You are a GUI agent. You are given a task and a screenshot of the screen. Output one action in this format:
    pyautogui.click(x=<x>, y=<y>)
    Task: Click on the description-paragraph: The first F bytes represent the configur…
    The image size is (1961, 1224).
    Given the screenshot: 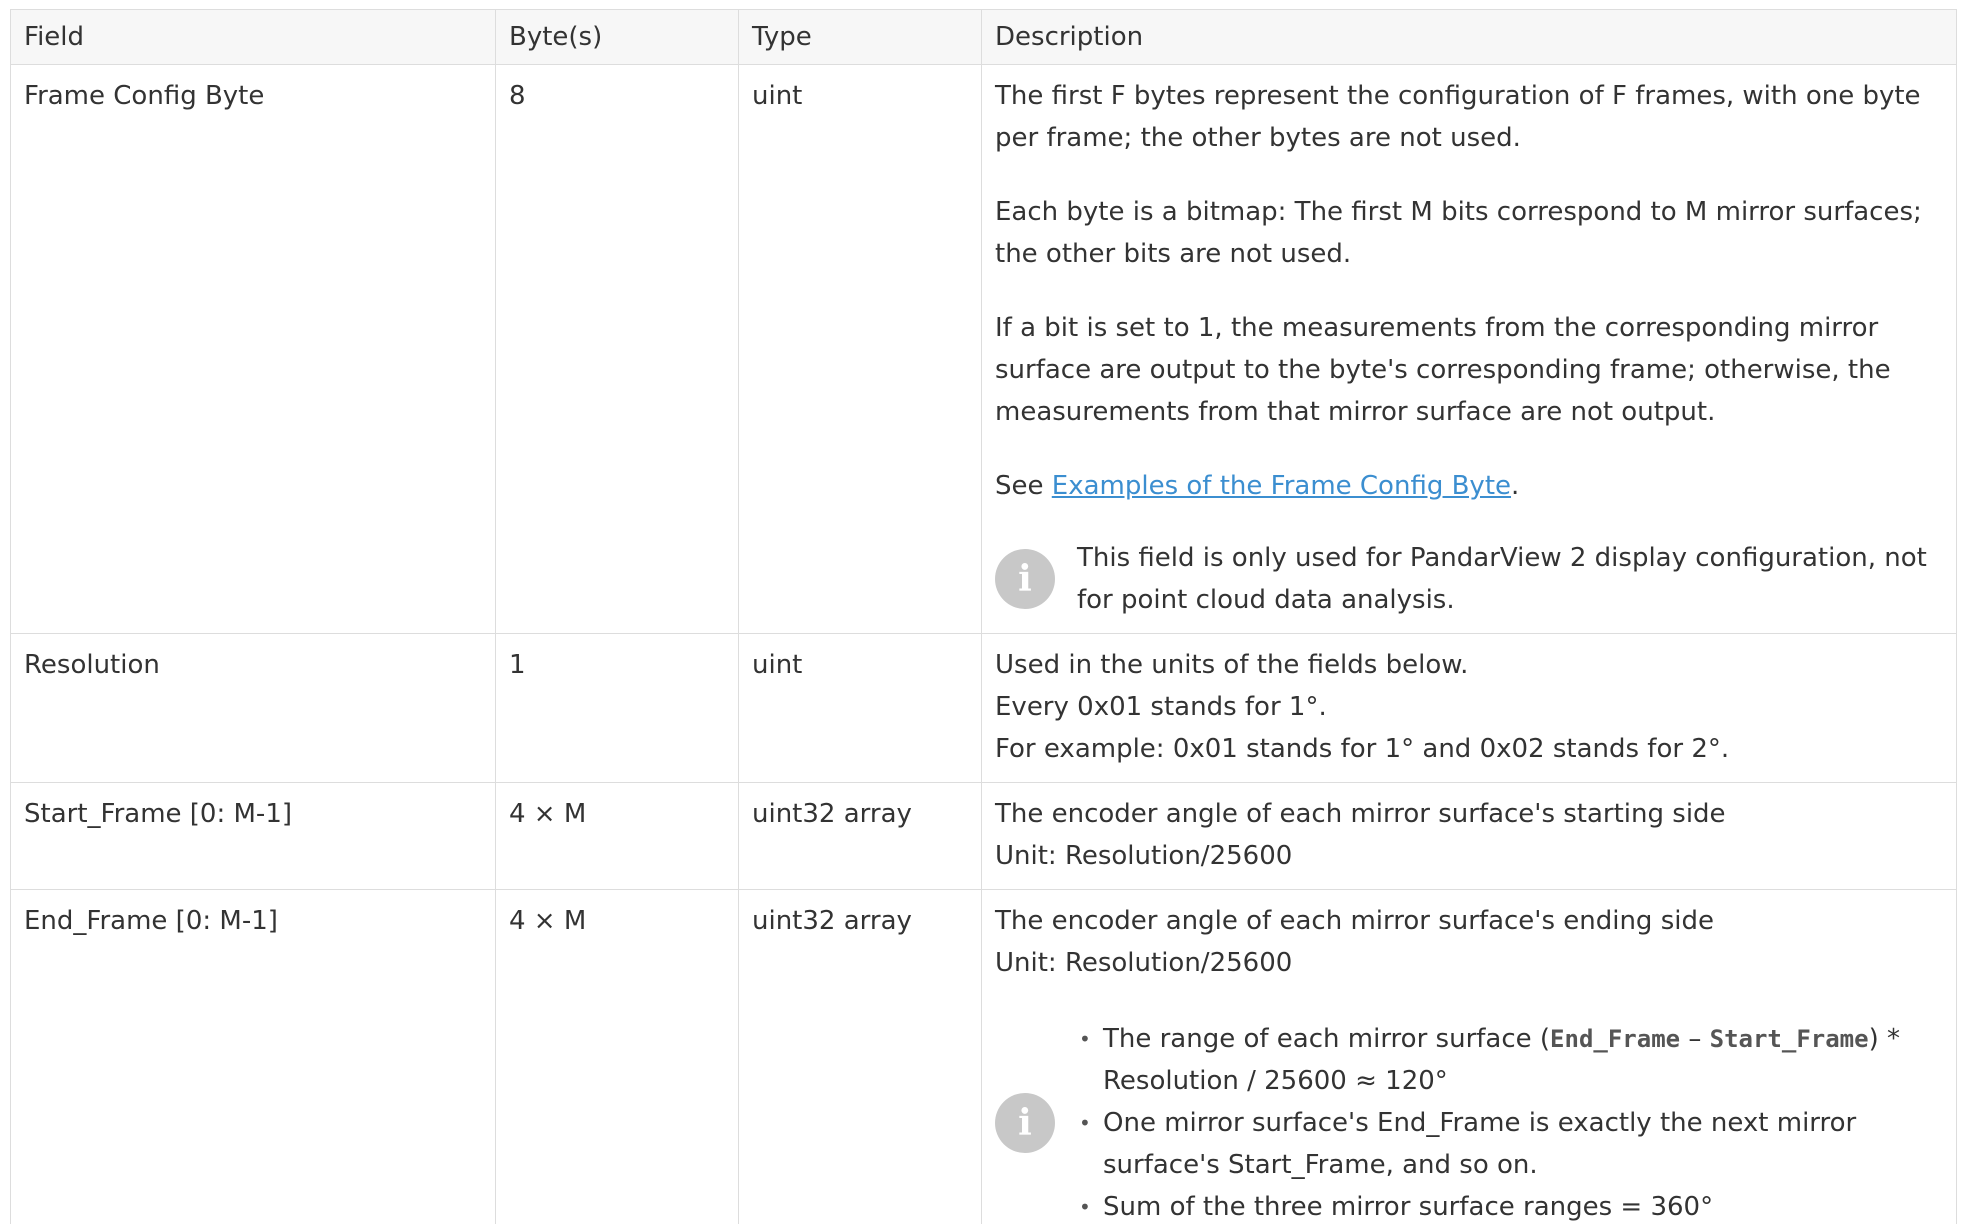 What is the action you would take?
    pyautogui.click(x=1458, y=117)
    